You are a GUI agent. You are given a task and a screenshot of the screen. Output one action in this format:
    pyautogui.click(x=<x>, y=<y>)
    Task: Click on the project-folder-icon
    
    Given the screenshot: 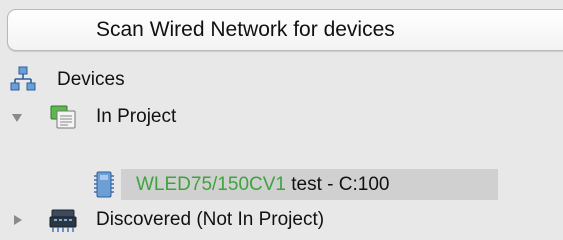 What is the action you would take?
    pyautogui.click(x=63, y=117)
    